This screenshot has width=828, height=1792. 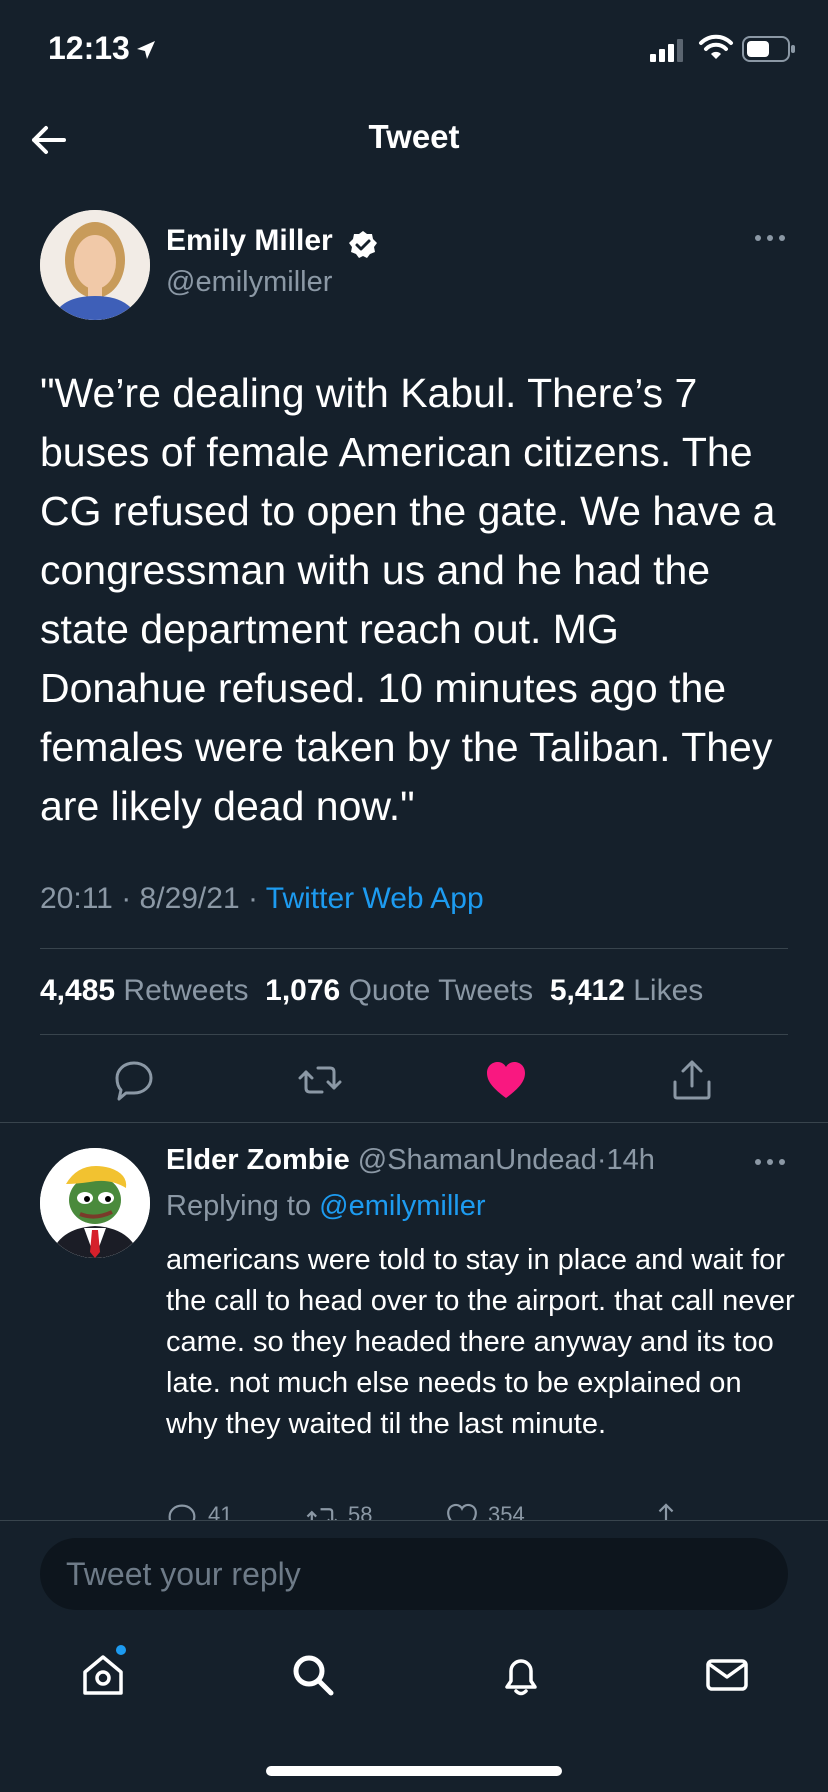 I want to click on notifications-bell-icon, so click(x=521, y=1675).